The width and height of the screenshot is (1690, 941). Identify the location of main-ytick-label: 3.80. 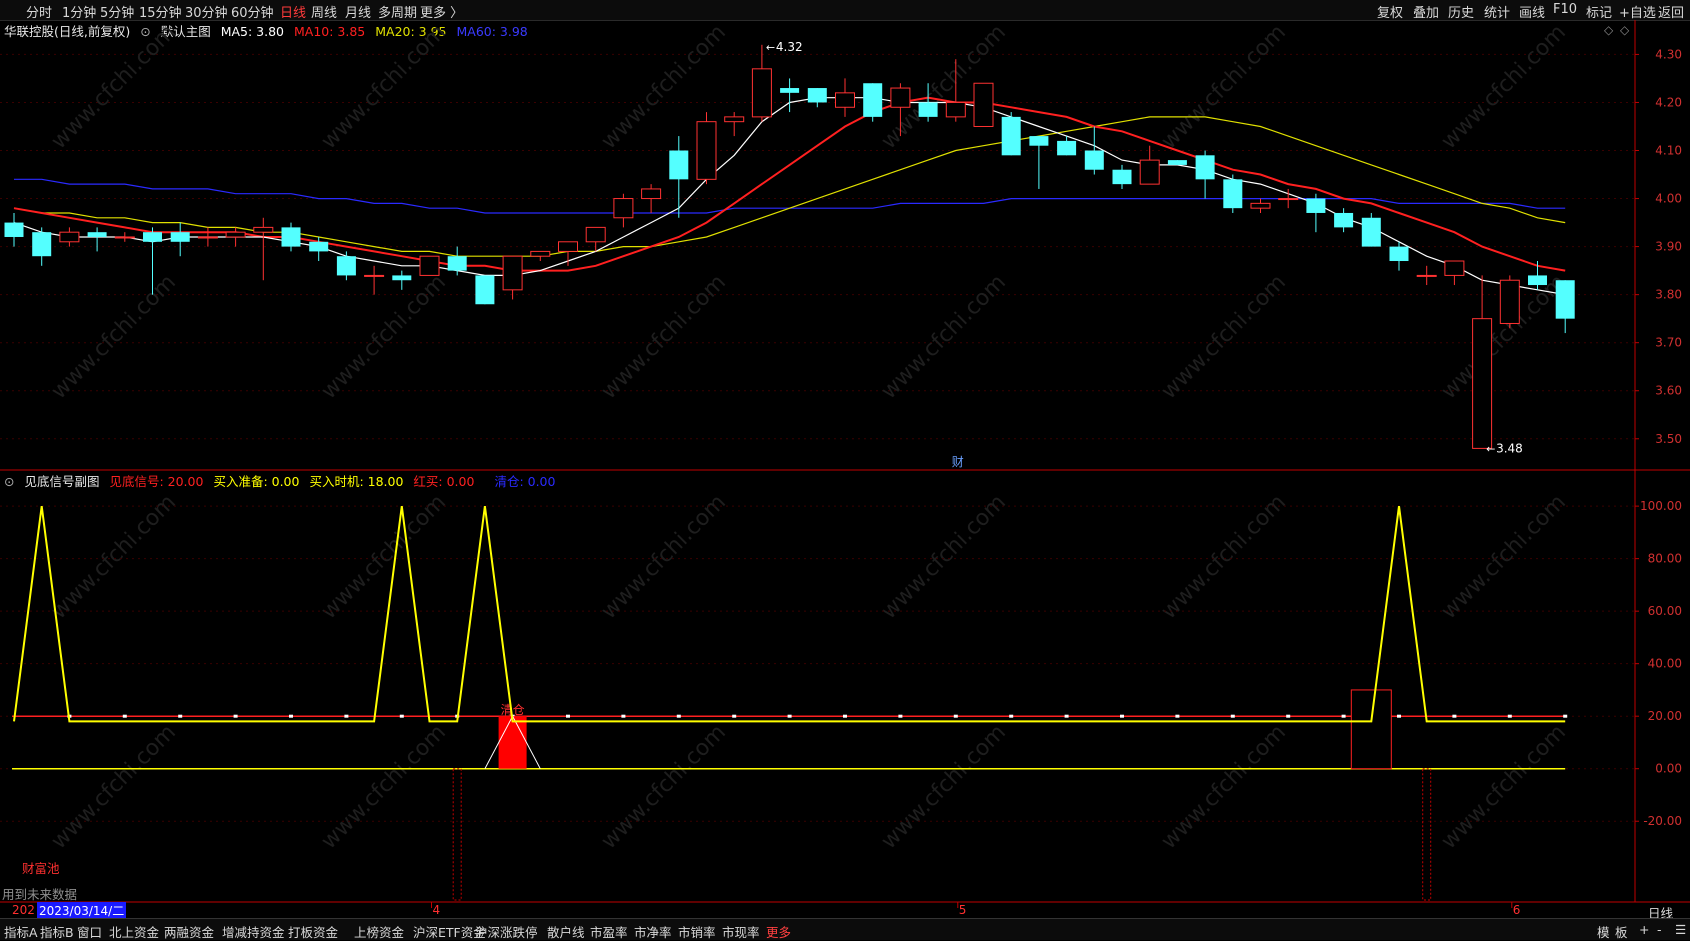
(1668, 295).